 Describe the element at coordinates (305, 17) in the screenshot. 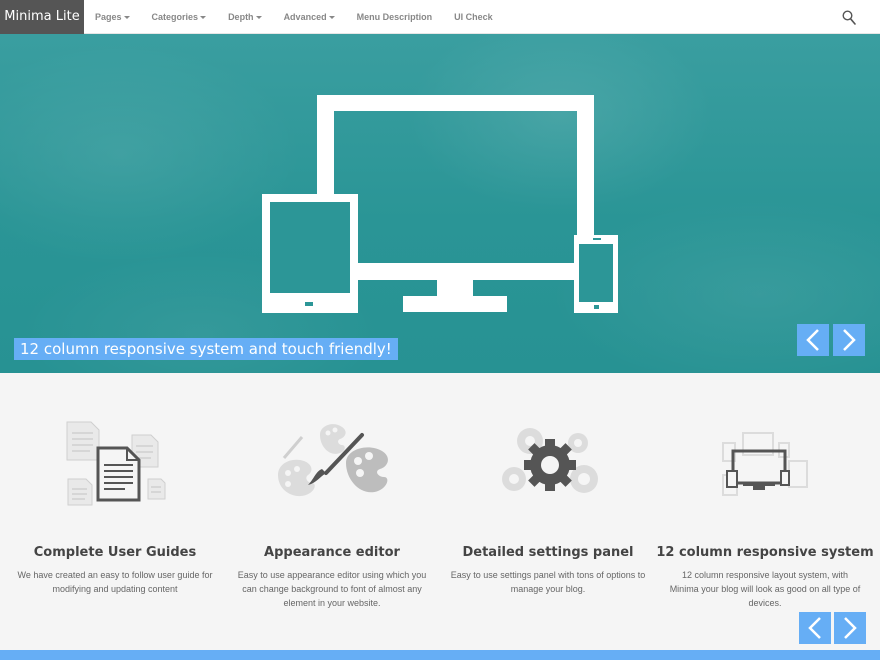

I see `menu-item-label: Advanced` at that location.